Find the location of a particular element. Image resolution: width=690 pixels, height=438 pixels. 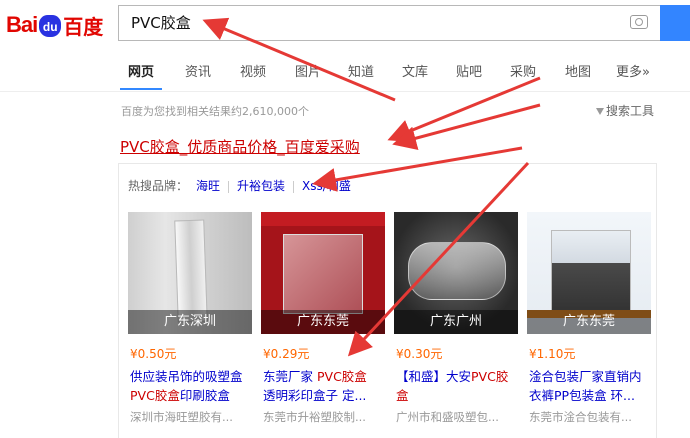

product-location: 广东广州 is located at coordinates (456, 322).